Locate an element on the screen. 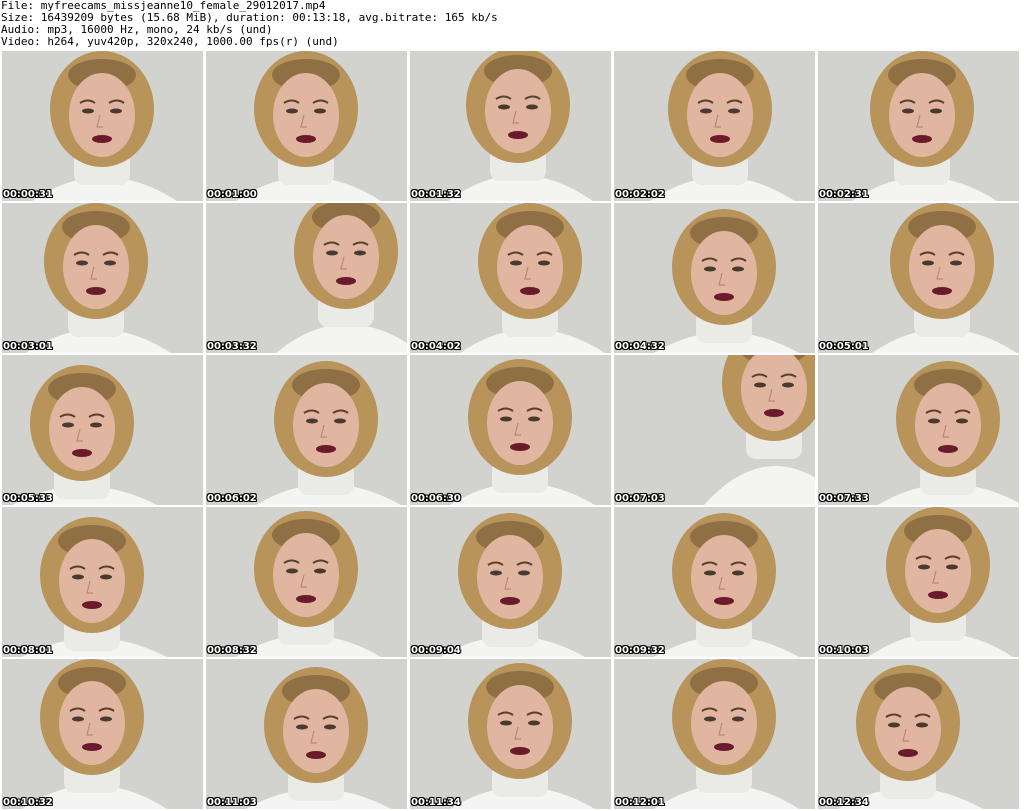 The height and width of the screenshot is (811, 1024). thumbnail-frame: 00:11:34 is located at coordinates (510, 734).